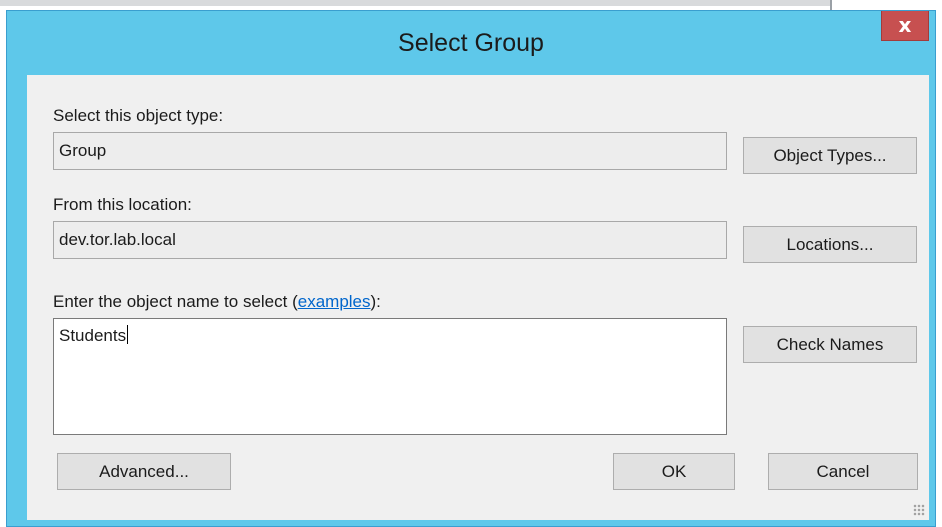 The height and width of the screenshot is (527, 942). What do you see at coordinates (830, 344) in the screenshot?
I see `check-names-button: Check Names` at bounding box center [830, 344].